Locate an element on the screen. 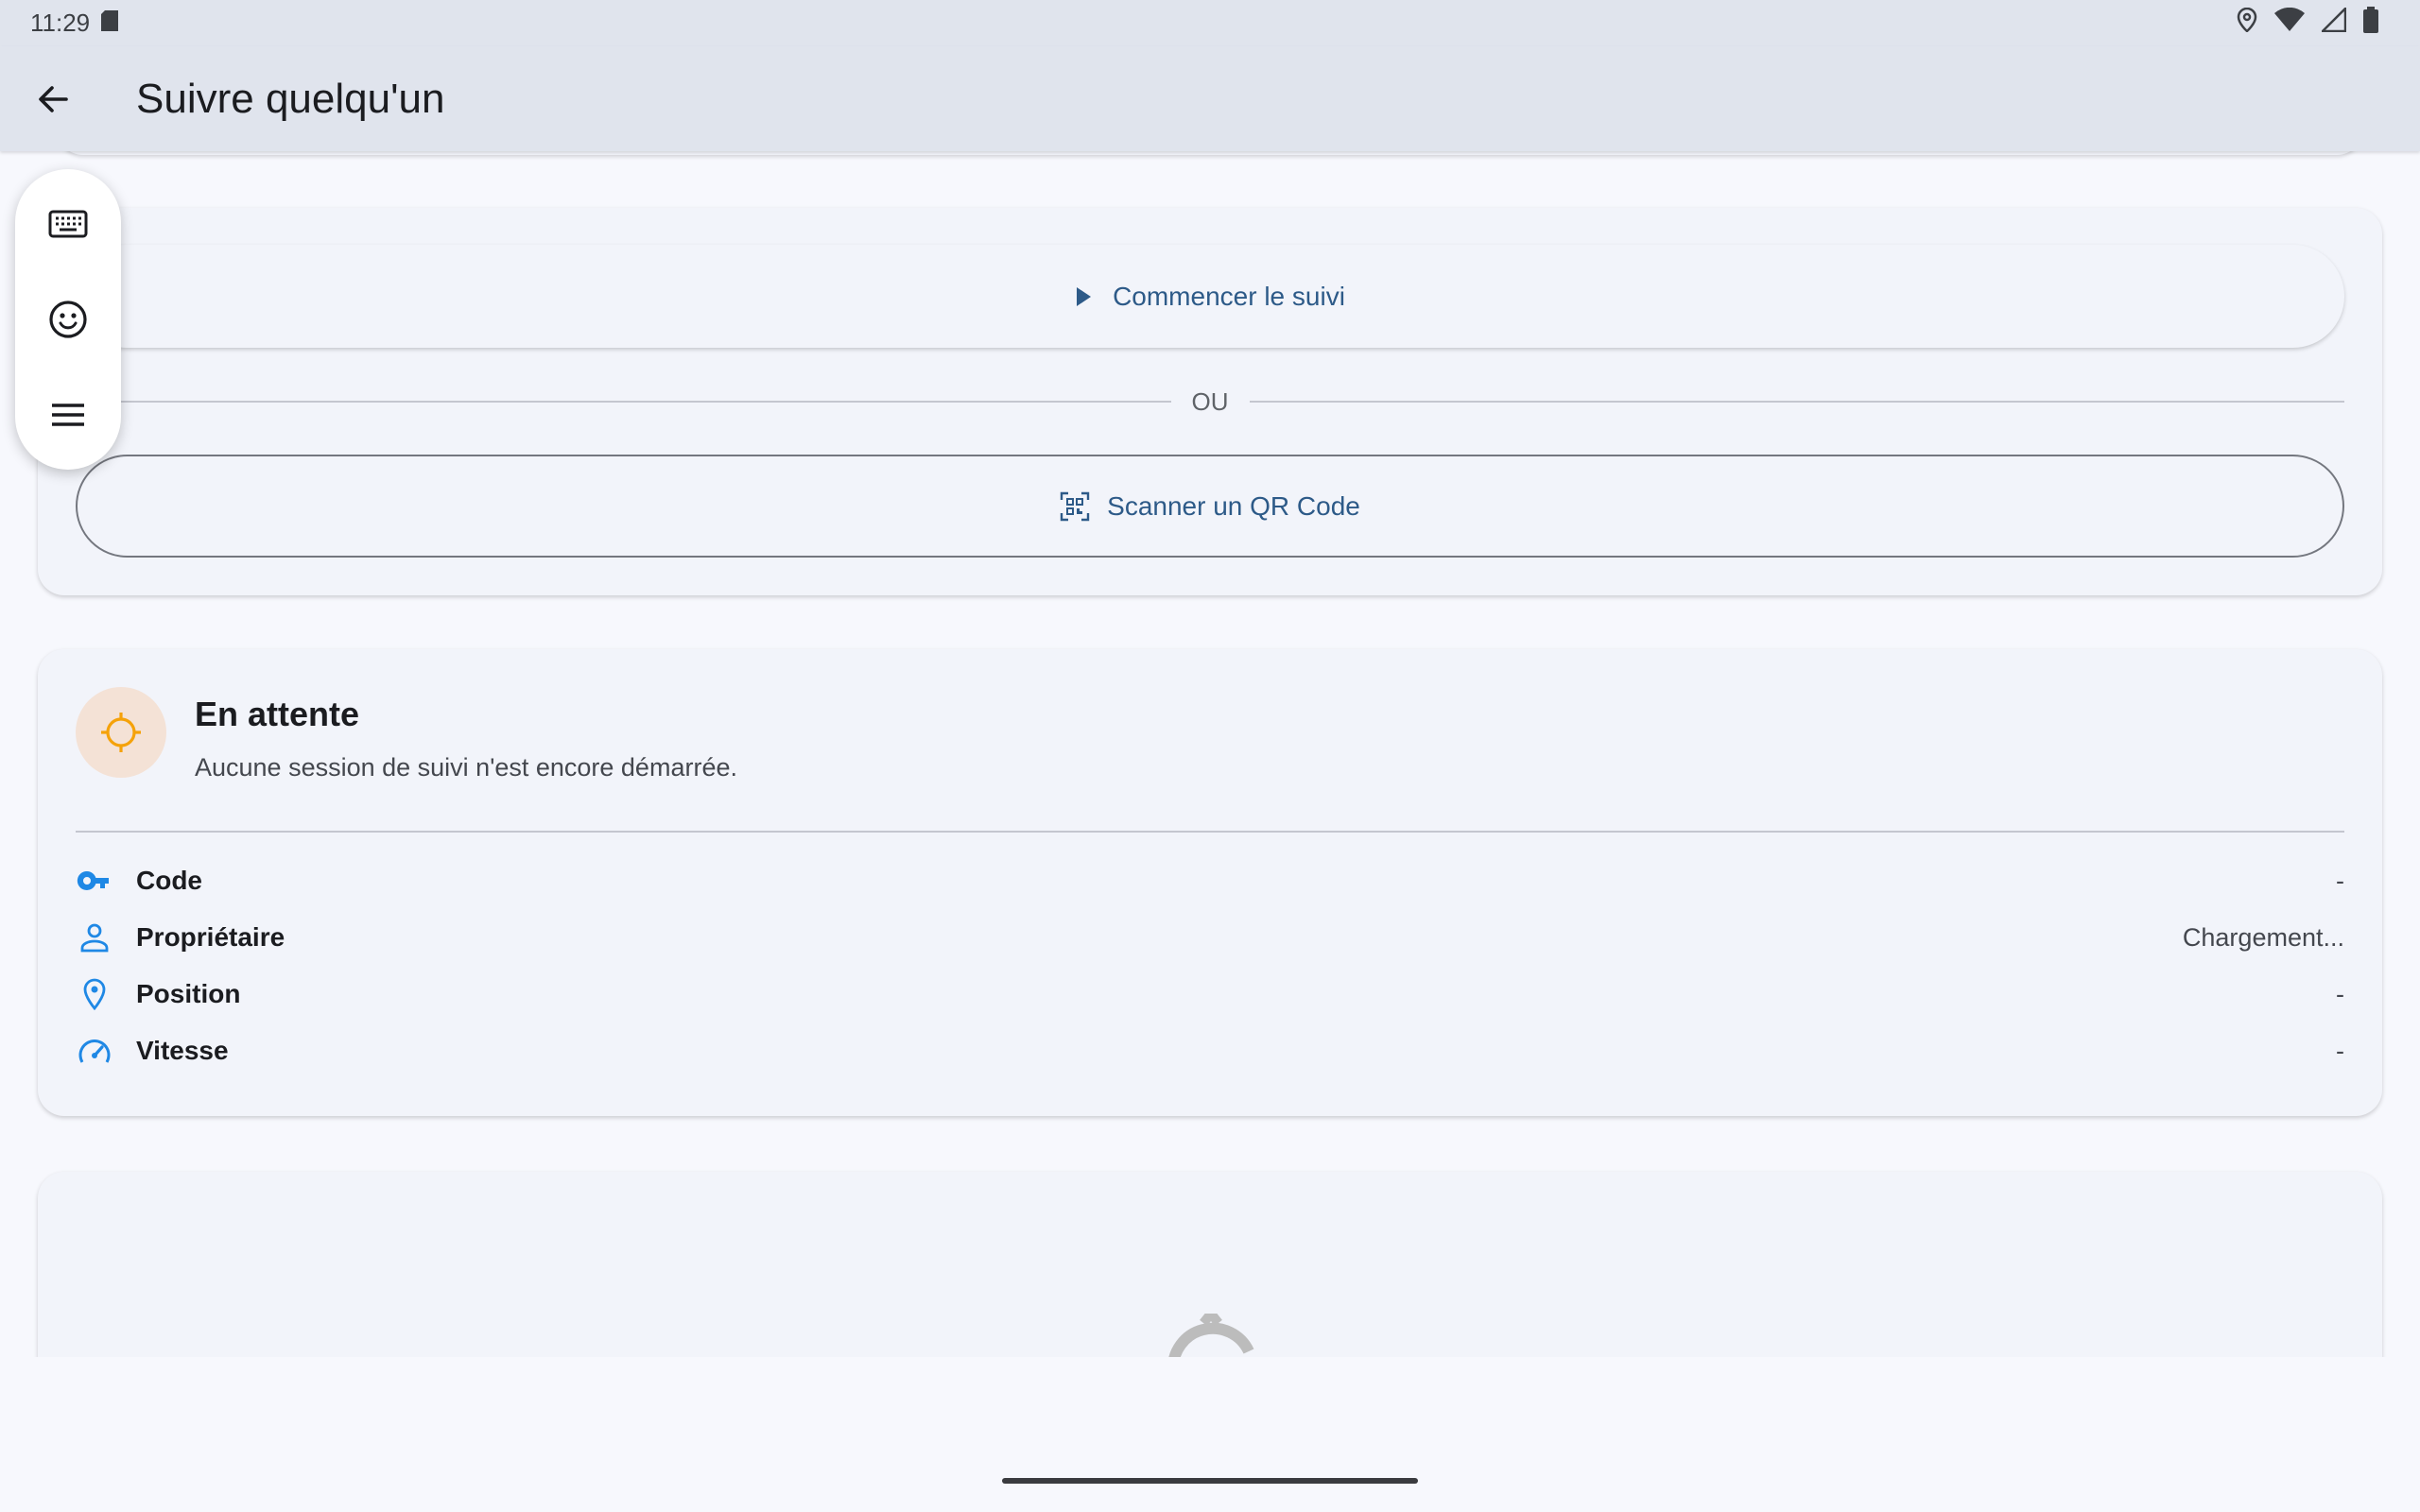 This screenshot has width=2420, height=1512. start-tracking-label: Commencer le suivi is located at coordinates (1229, 296).